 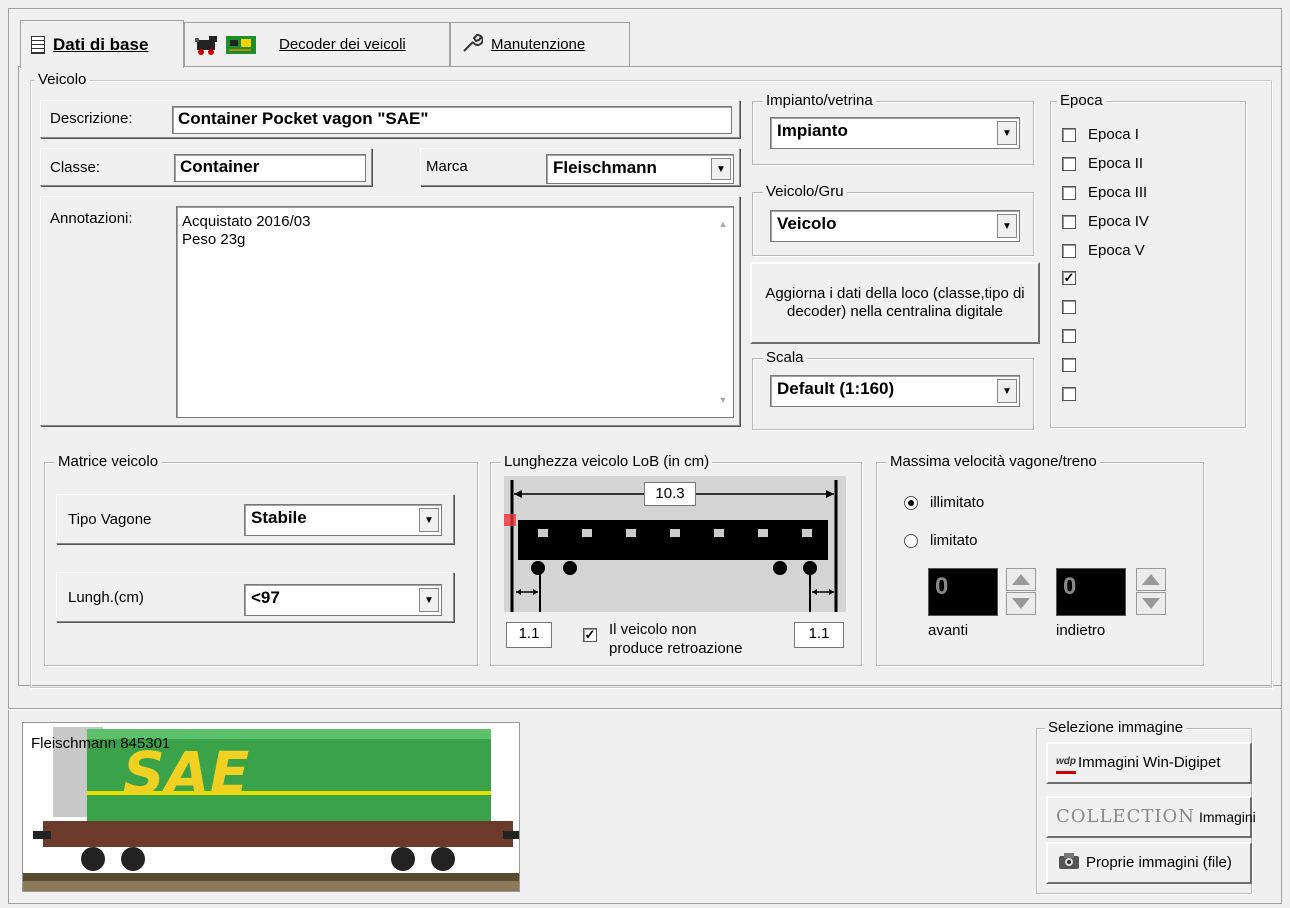 What do you see at coordinates (653, 629) in the screenshot?
I see `no-feedback-label-1: Il veicolo non` at bounding box center [653, 629].